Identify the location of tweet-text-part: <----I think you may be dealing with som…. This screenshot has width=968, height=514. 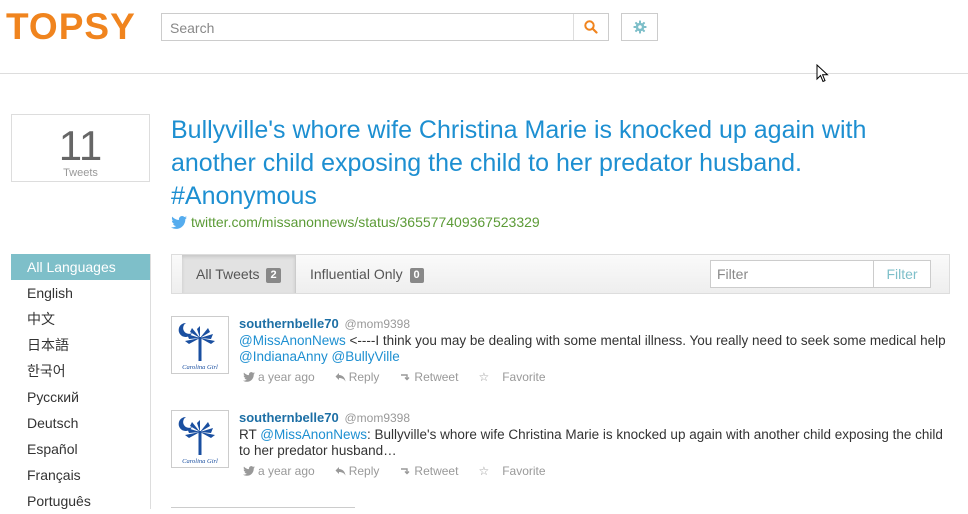
(645, 340).